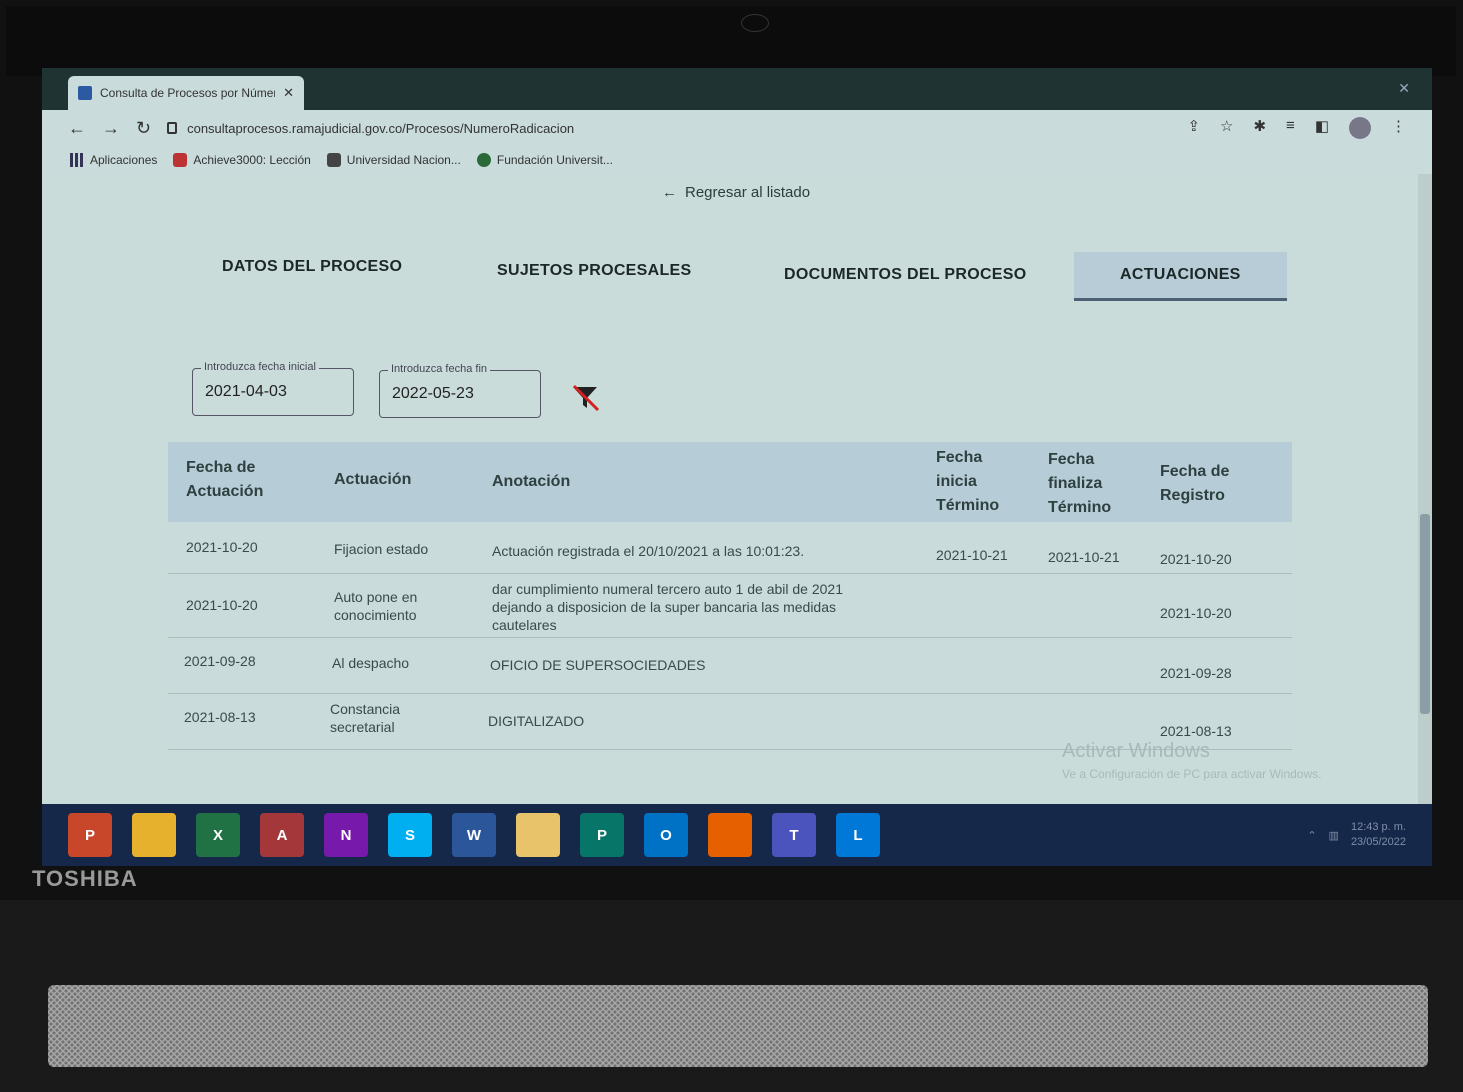  I want to click on side-panel-icon: ◧, so click(1322, 128).